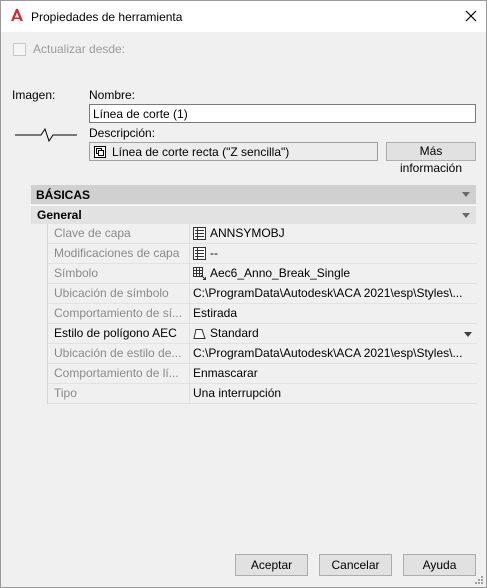  What do you see at coordinates (199, 233) in the screenshot?
I see `layer-key-icon` at bounding box center [199, 233].